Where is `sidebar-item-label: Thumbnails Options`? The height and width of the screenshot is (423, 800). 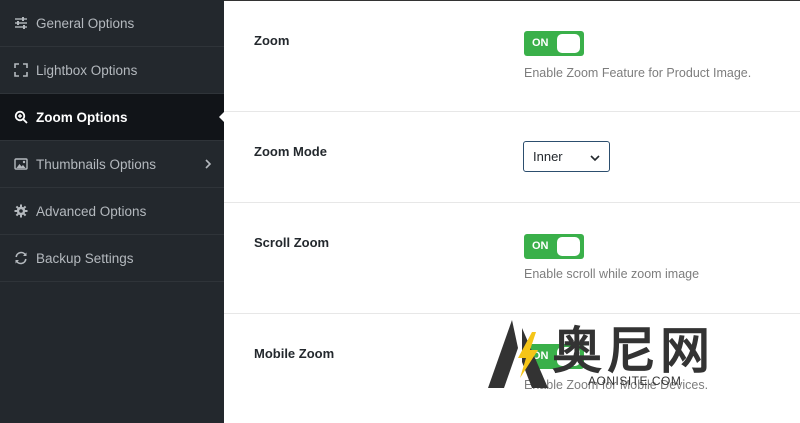
sidebar-item-label: Thumbnails Options is located at coordinates (96, 164).